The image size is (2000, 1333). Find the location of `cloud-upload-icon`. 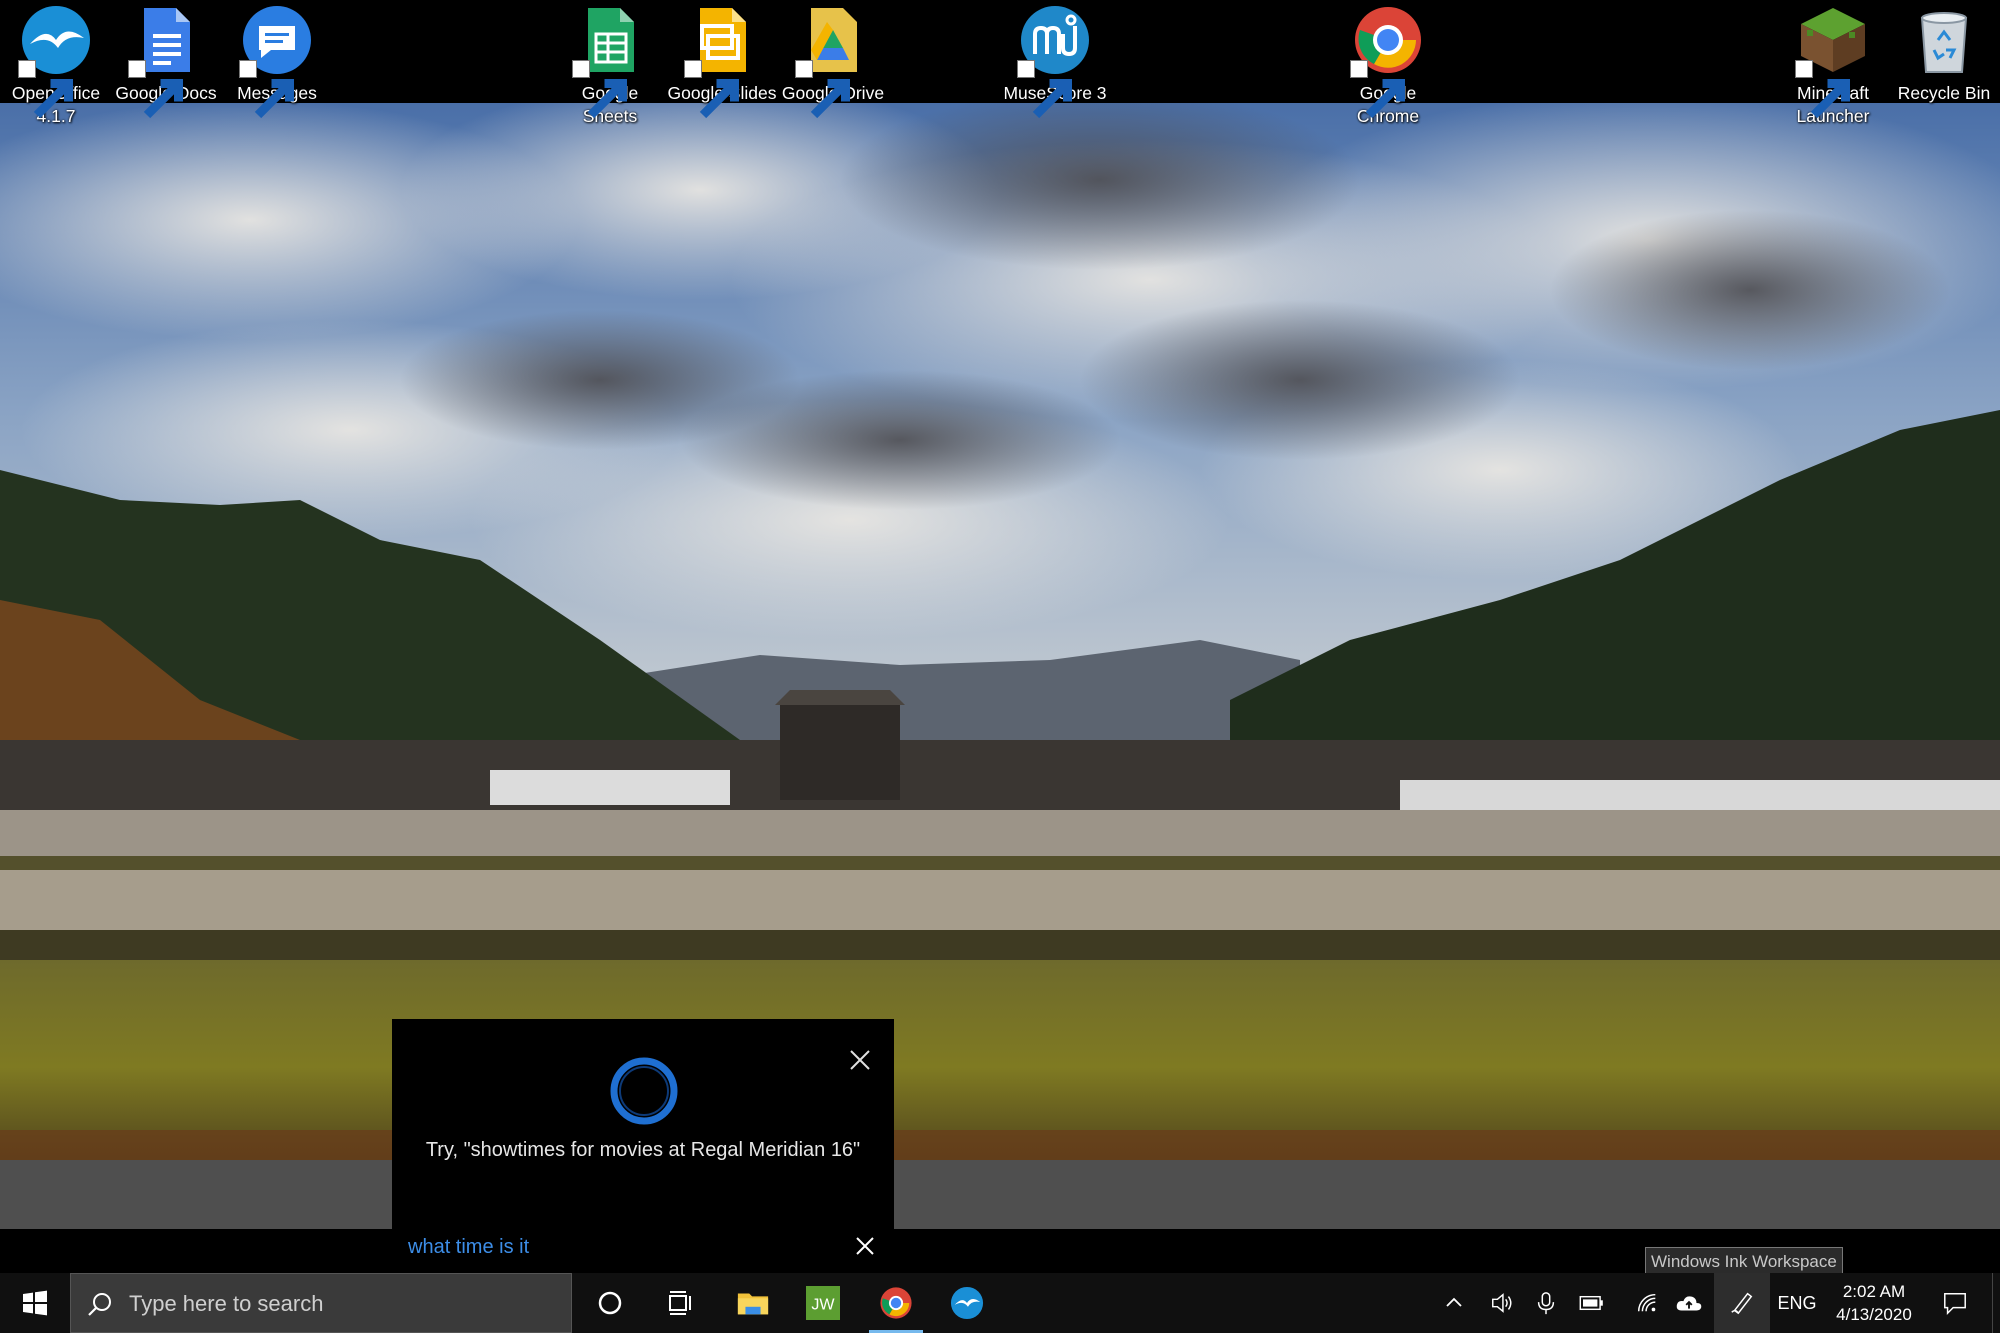

cloud-upload-icon is located at coordinates (1689, 1303).